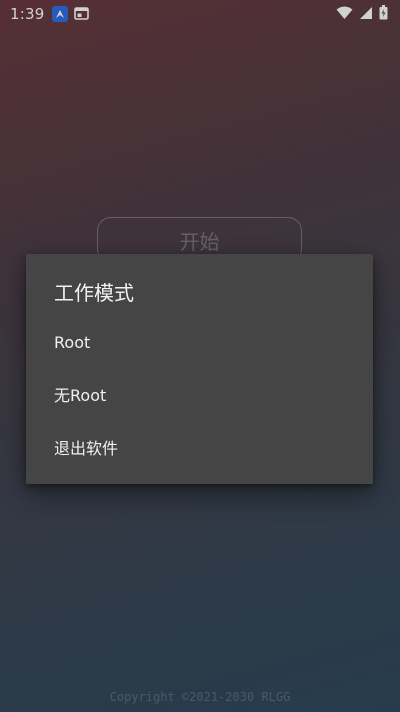 The height and width of the screenshot is (712, 400). I want to click on option-exit-app: 退出软件, so click(199, 448).